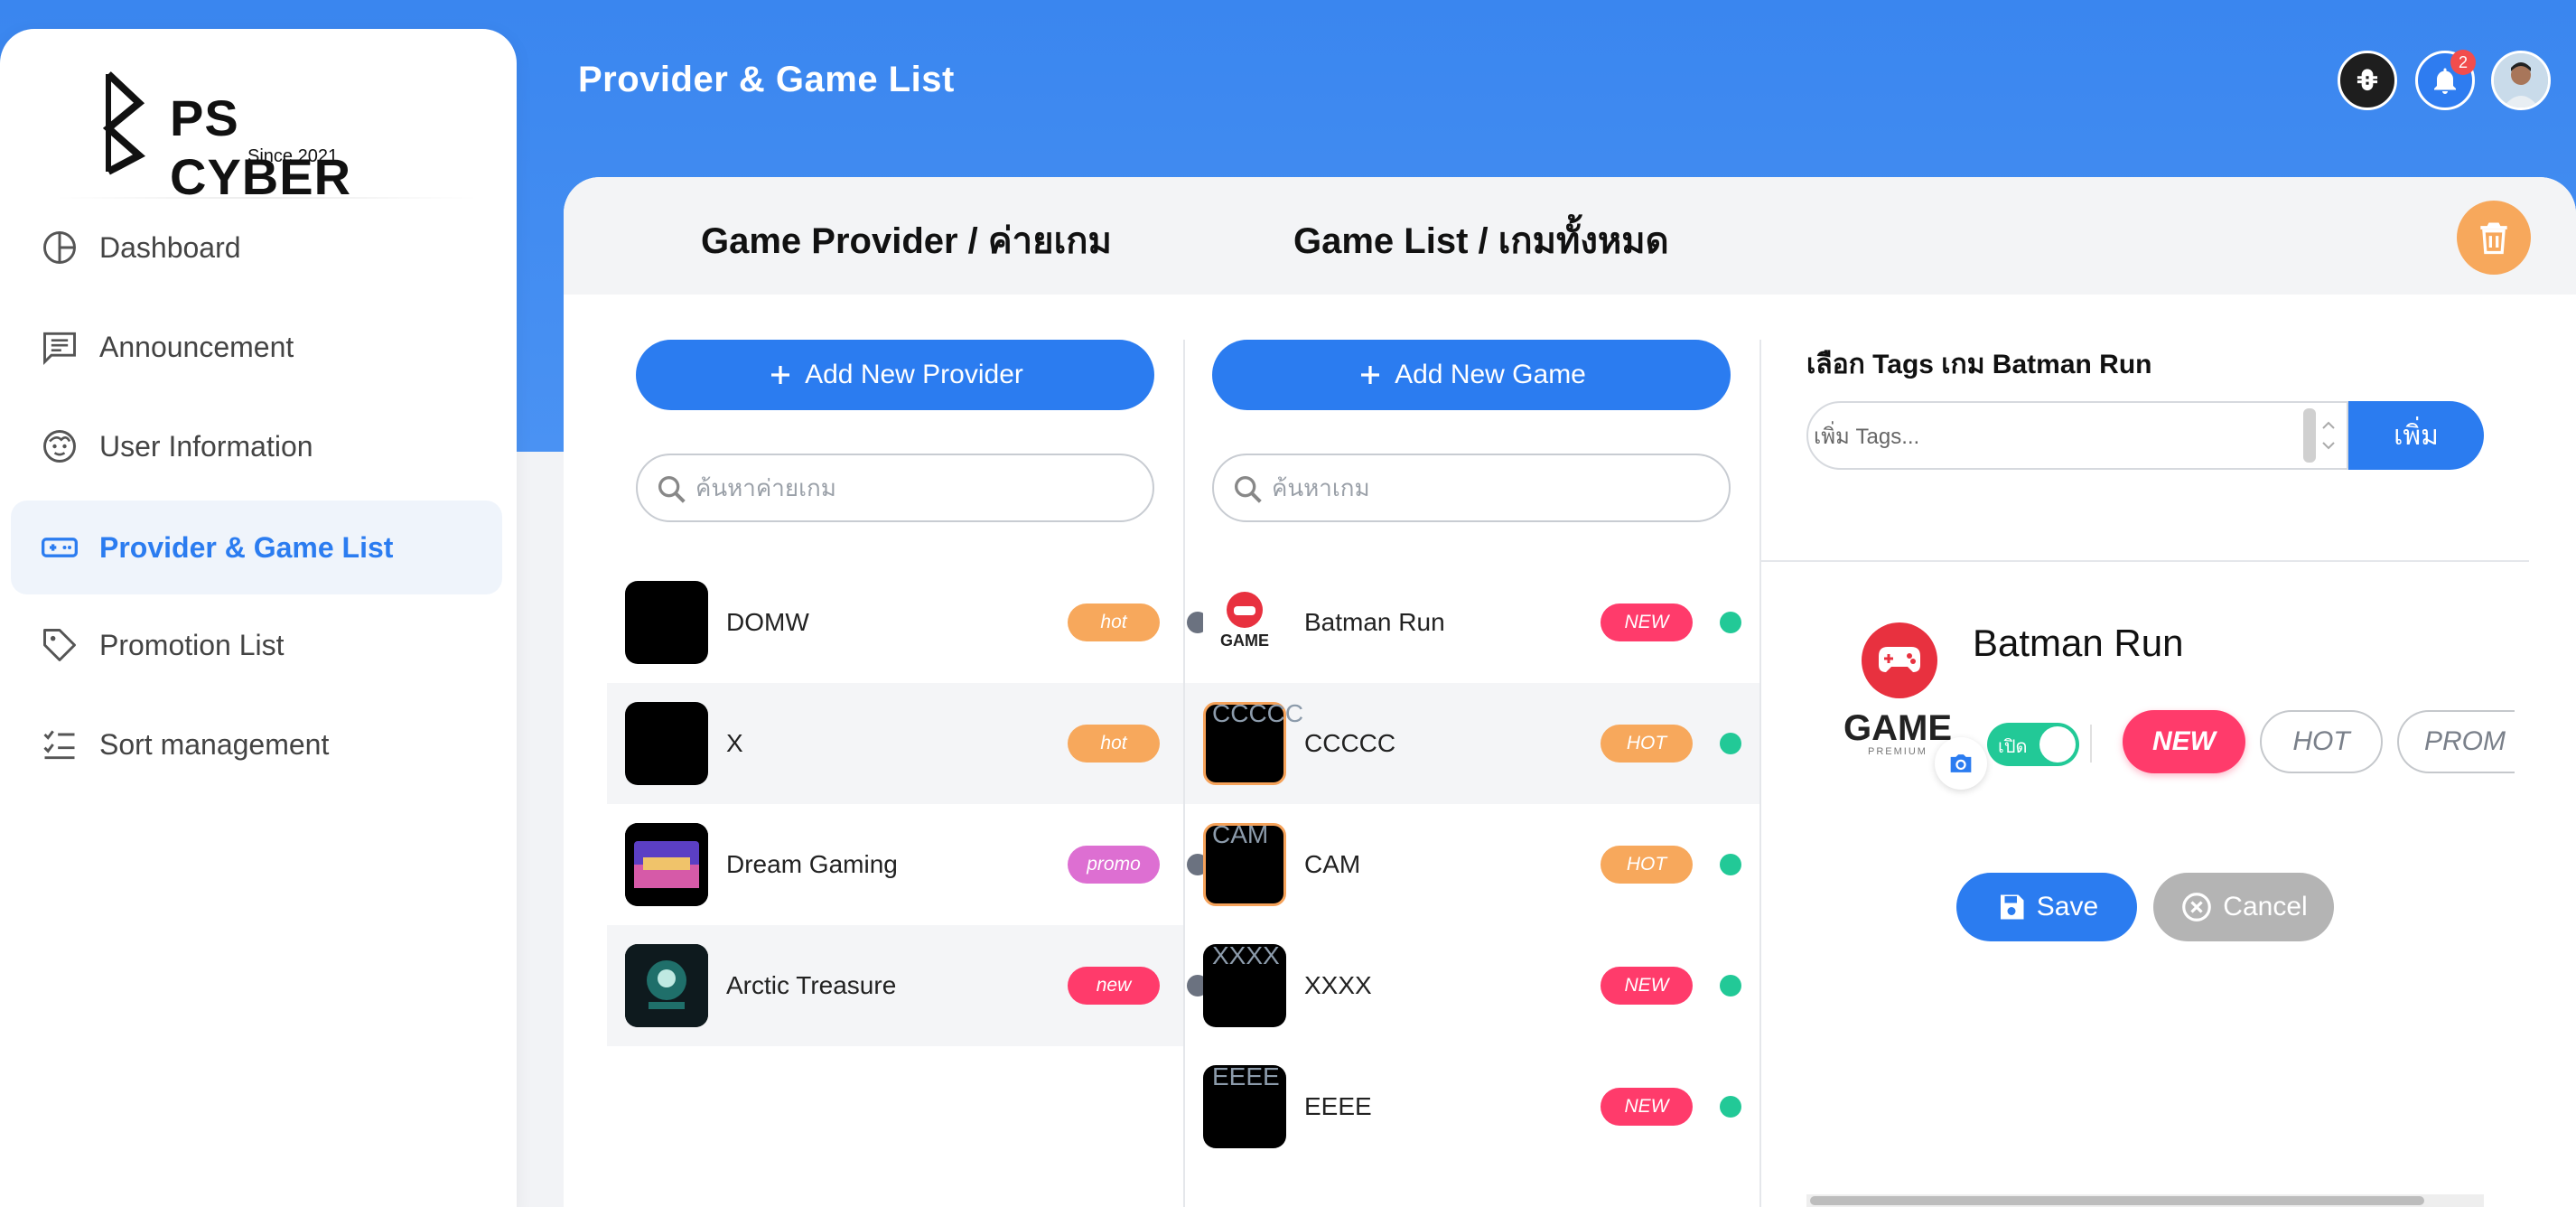 The image size is (2576, 1207). I want to click on logo-subtitle: Since 2021, so click(293, 156).